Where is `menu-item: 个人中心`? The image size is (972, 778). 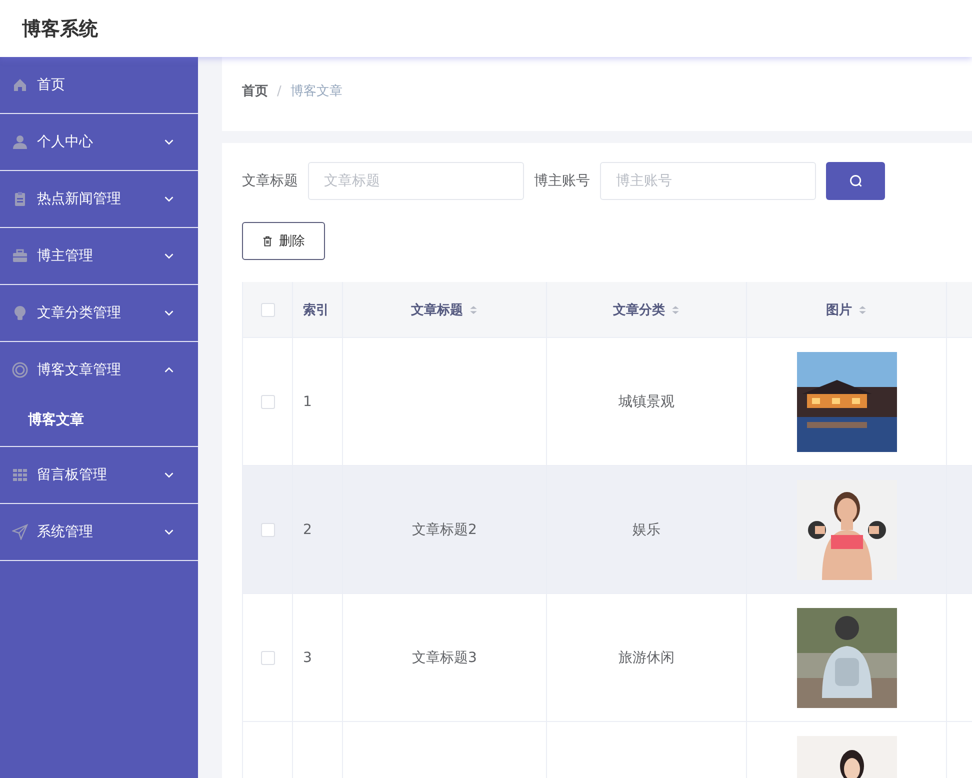 menu-item: 个人中心 is located at coordinates (99, 142).